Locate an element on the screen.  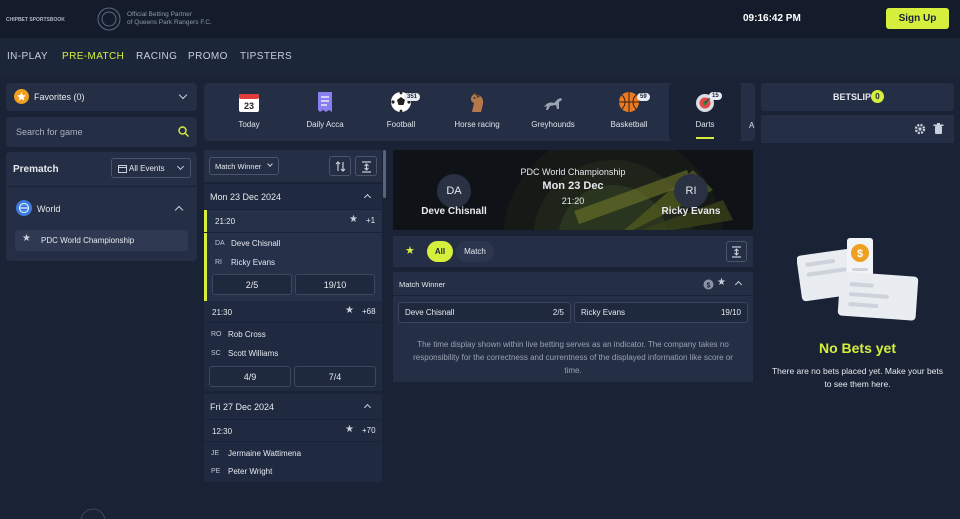
calendar-icon is located at coordinates (122, 169).